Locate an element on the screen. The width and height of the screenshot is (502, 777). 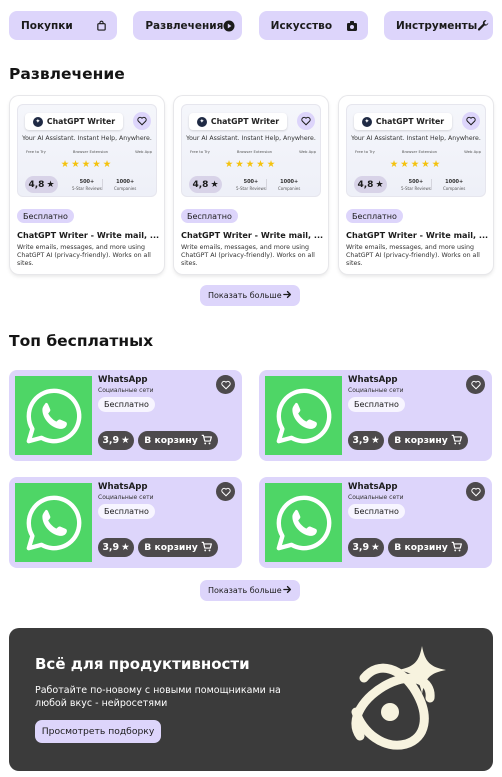
category-art: Искусство is located at coordinates (313, 25).